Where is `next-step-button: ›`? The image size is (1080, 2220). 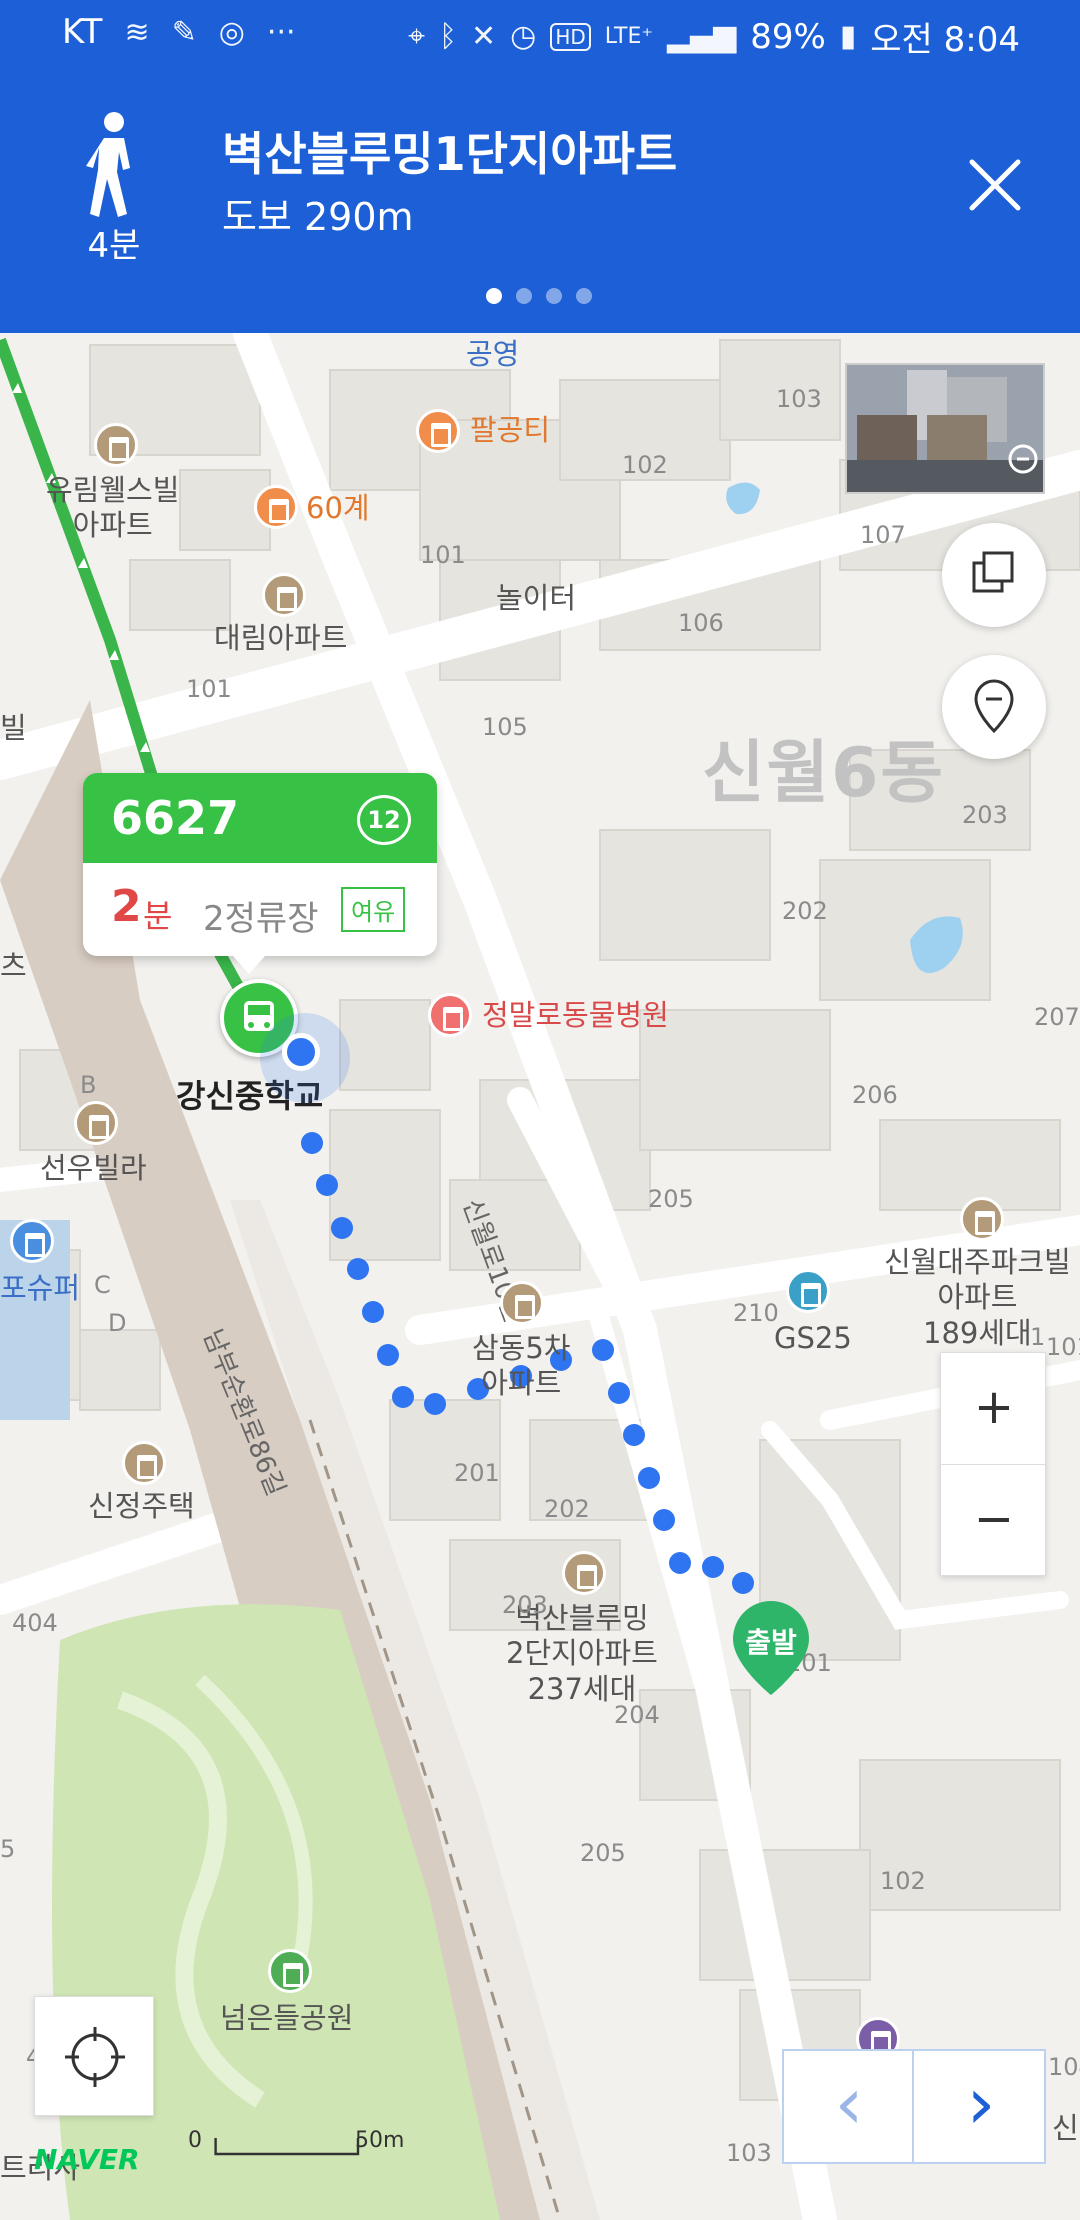
next-step-button: › is located at coordinates (981, 2106).